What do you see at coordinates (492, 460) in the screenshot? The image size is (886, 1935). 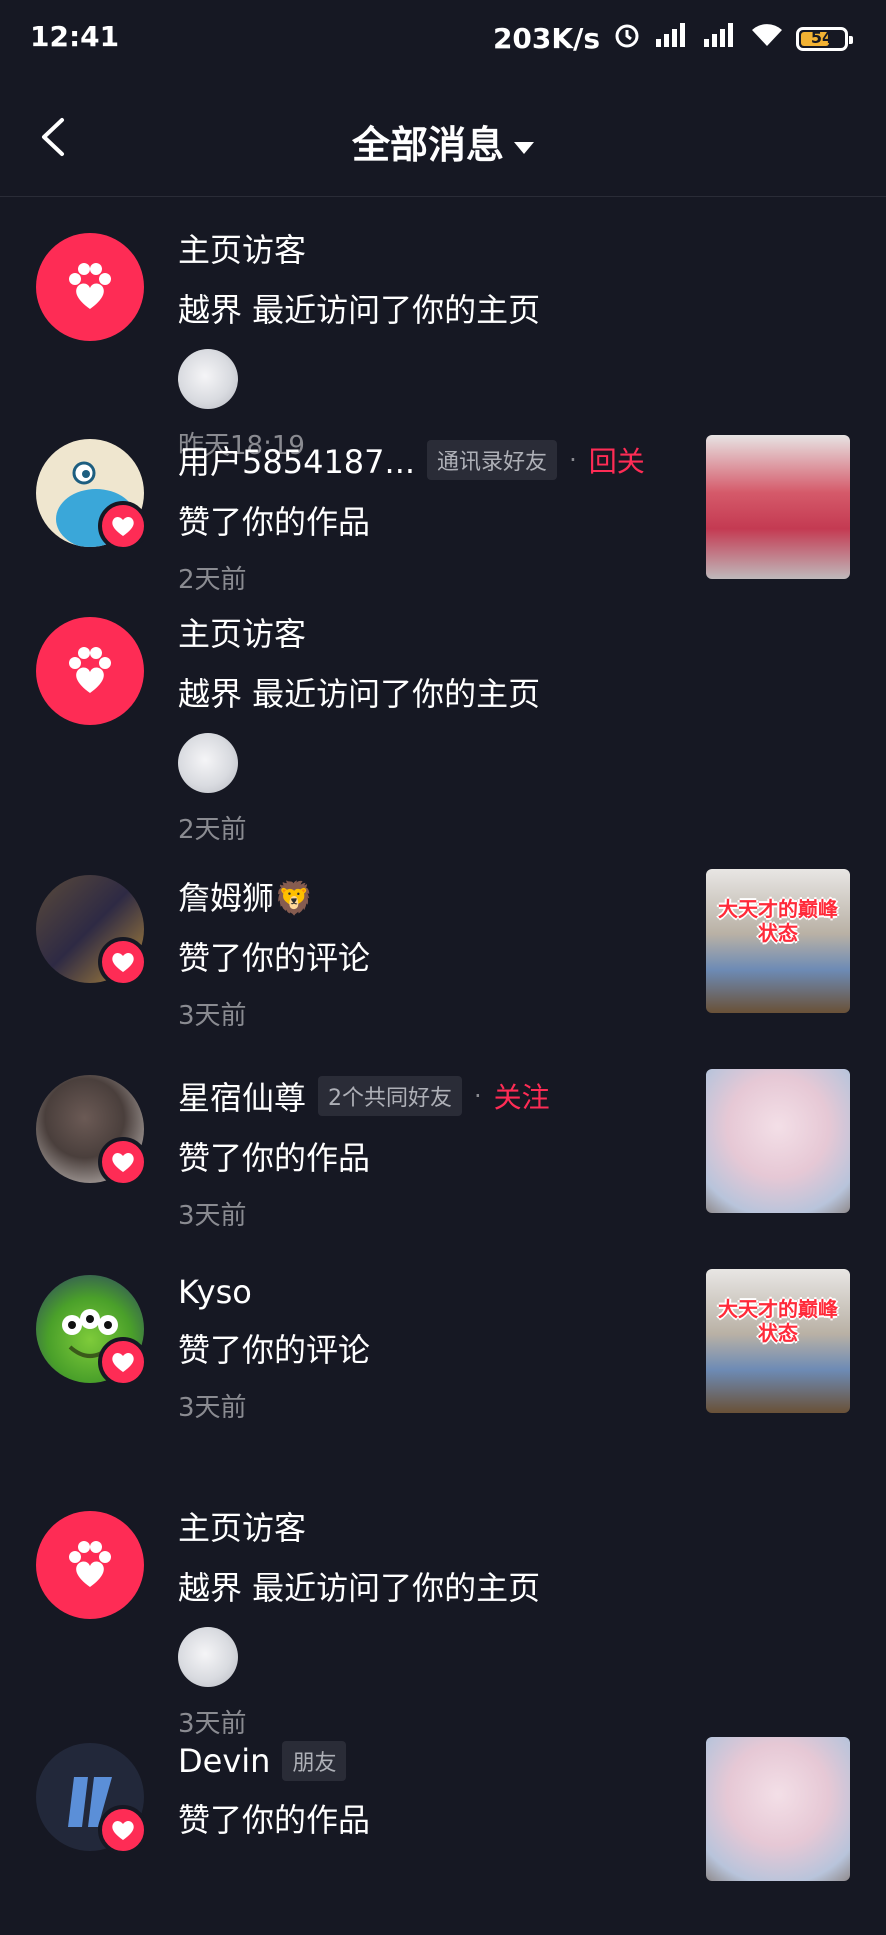 I see `relation-tag: 通讯录好友` at bounding box center [492, 460].